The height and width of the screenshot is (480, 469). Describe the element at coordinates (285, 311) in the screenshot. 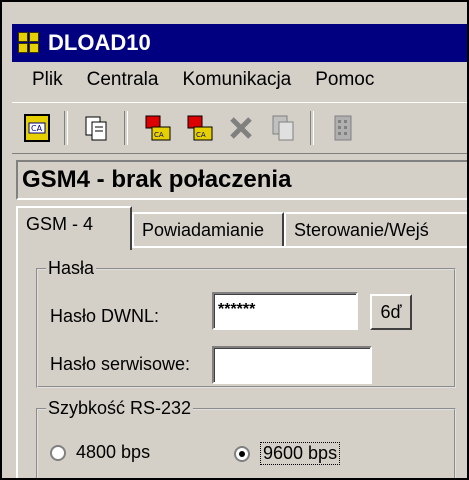

I see `dwnl-password-field: ******` at that location.